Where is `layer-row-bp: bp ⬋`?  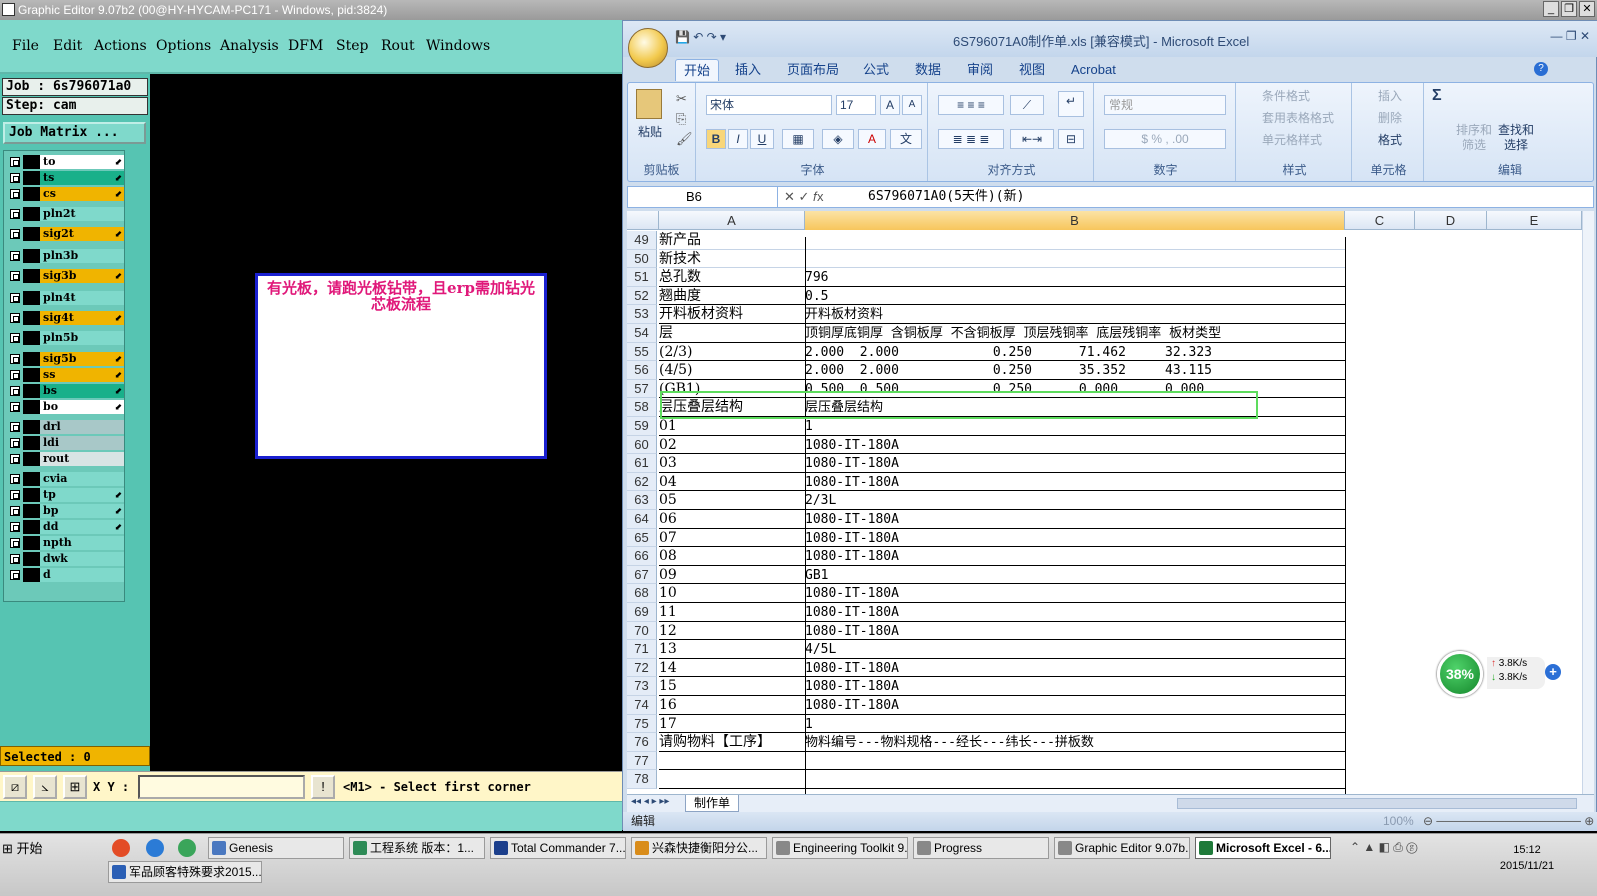 layer-row-bp: bp ⬋ is located at coordinates (65, 511).